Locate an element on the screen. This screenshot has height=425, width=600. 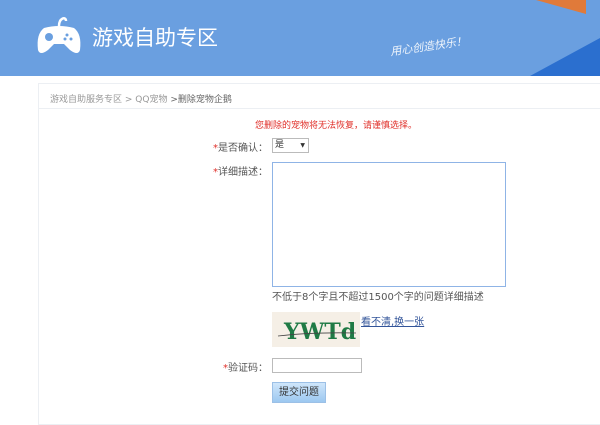
breadcrumb-sep: > is located at coordinates (129, 100).